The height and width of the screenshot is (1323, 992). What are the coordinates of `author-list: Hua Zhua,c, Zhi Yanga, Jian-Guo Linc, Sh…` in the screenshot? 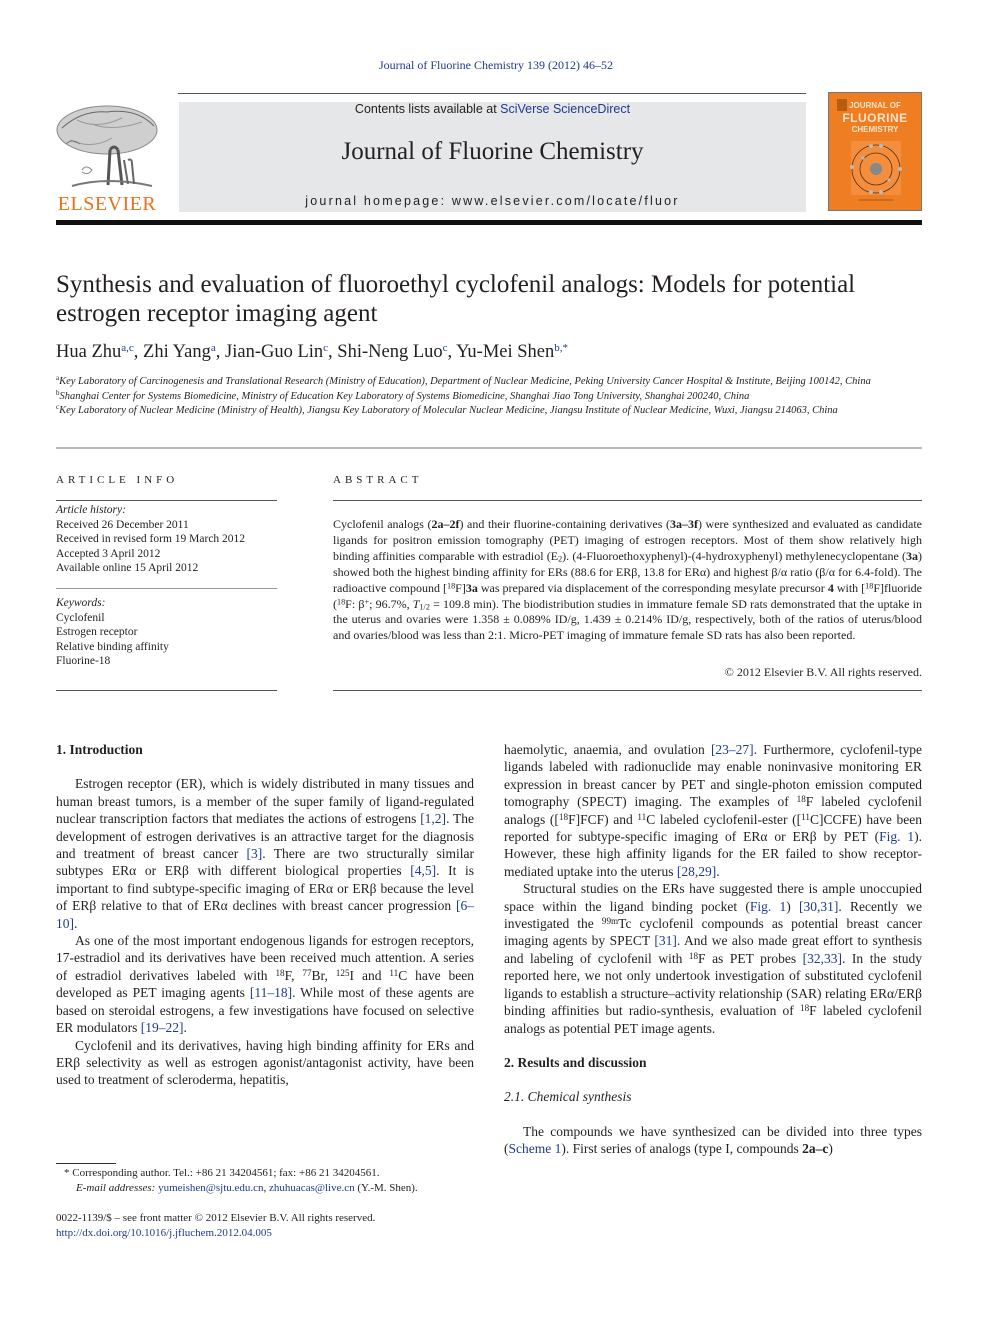 It's located at (312, 352).